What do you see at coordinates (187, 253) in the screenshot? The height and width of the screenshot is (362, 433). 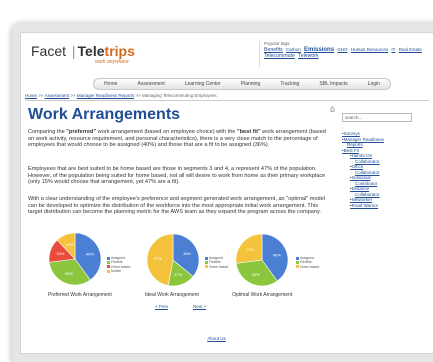 I see `pie-value-label: 36%` at bounding box center [187, 253].